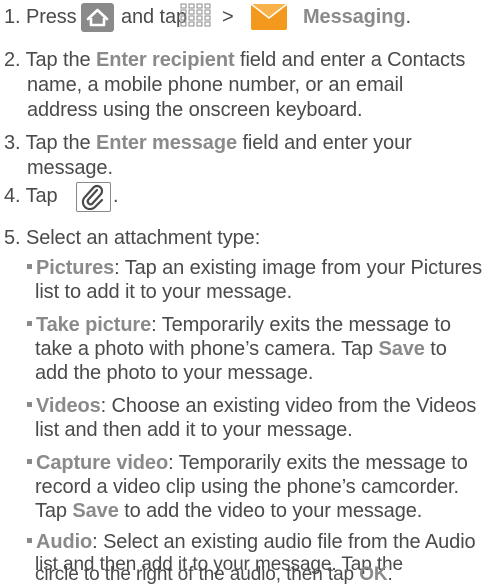  What do you see at coordinates (166, 143) in the screenshot?
I see `enter-message-keyword: Enter message` at bounding box center [166, 143].